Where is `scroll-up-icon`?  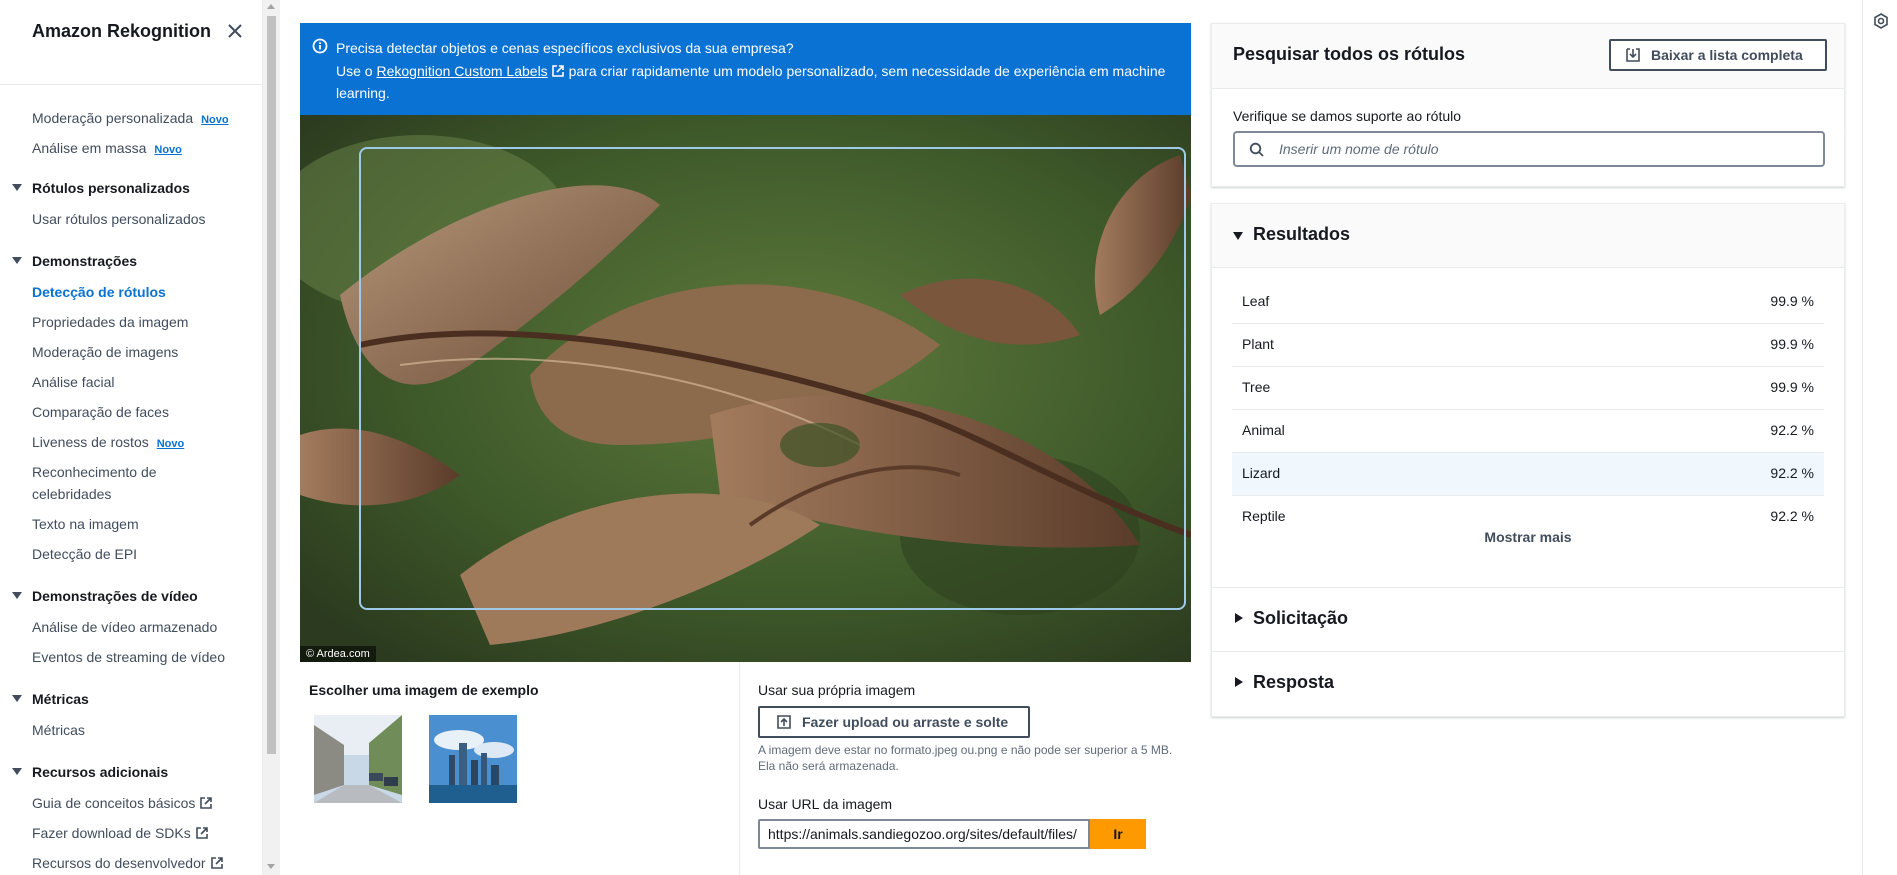
scroll-up-icon is located at coordinates (271, 6).